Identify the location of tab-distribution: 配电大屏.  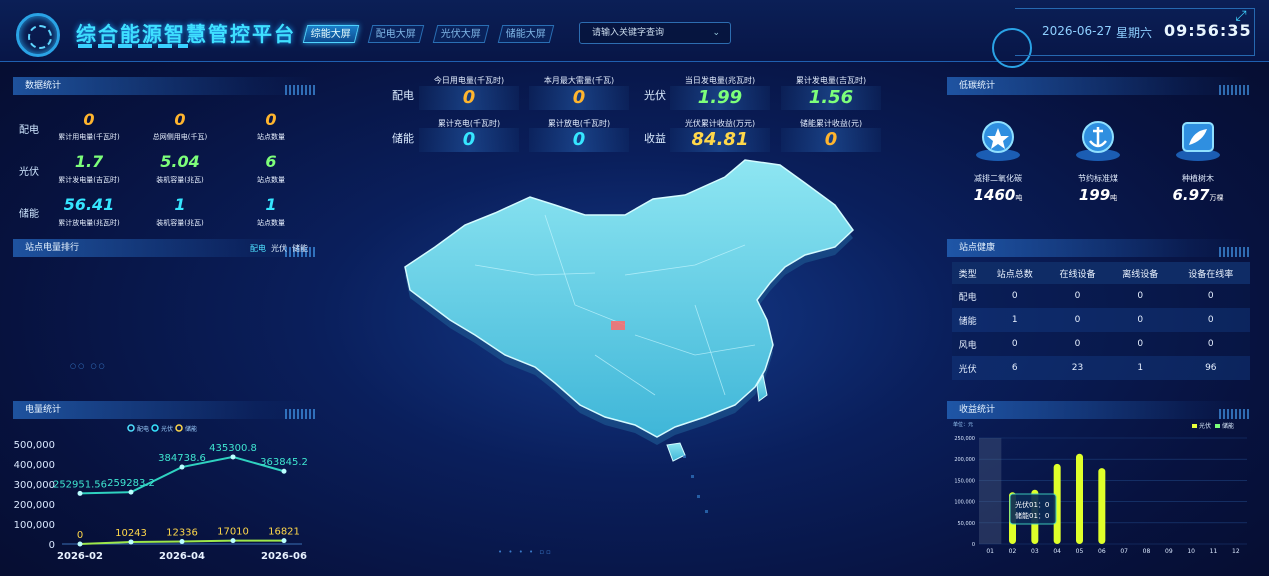
(396, 34).